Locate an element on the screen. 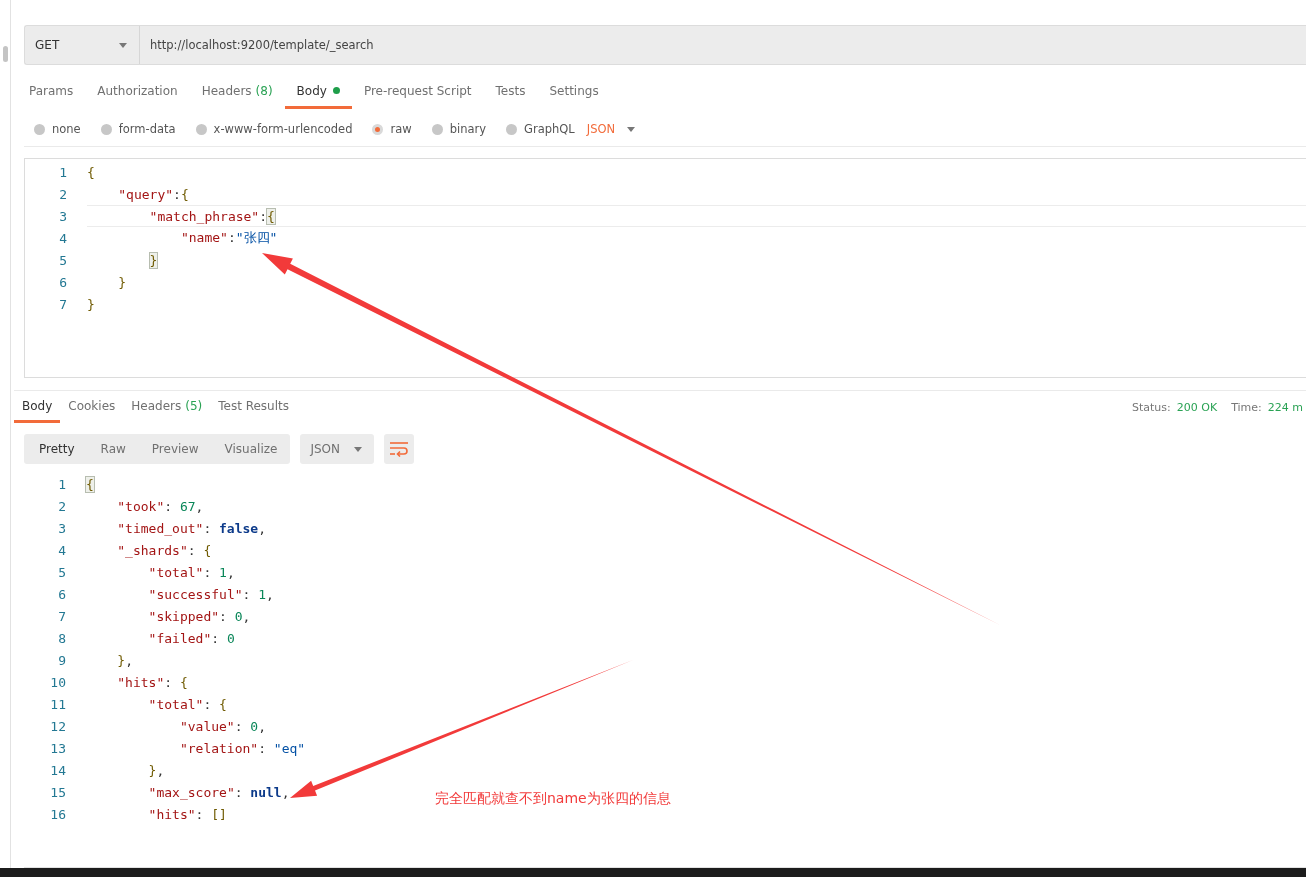 The width and height of the screenshot is (1306, 877). code-line: "value": 0, is located at coordinates (222, 726).